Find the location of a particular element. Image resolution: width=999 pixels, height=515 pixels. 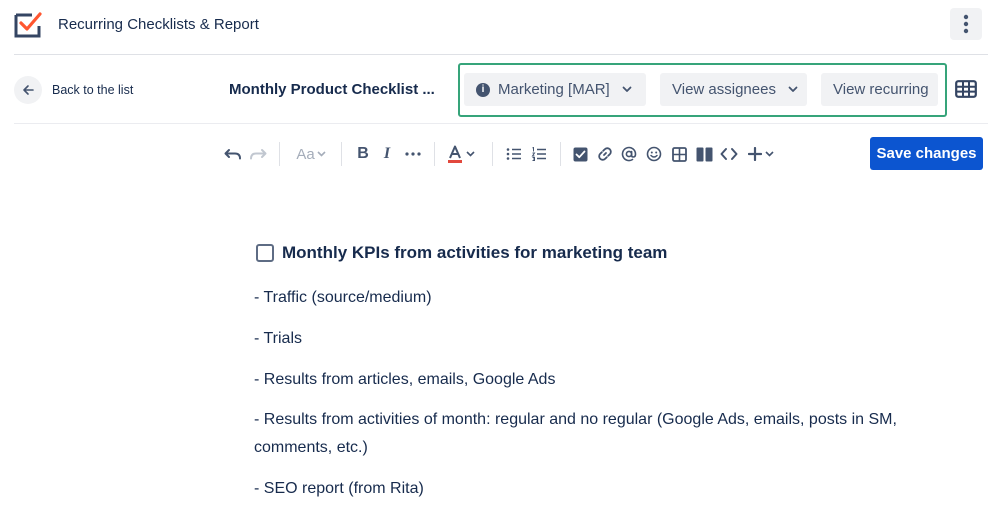

more-options-button is located at coordinates (966, 24).